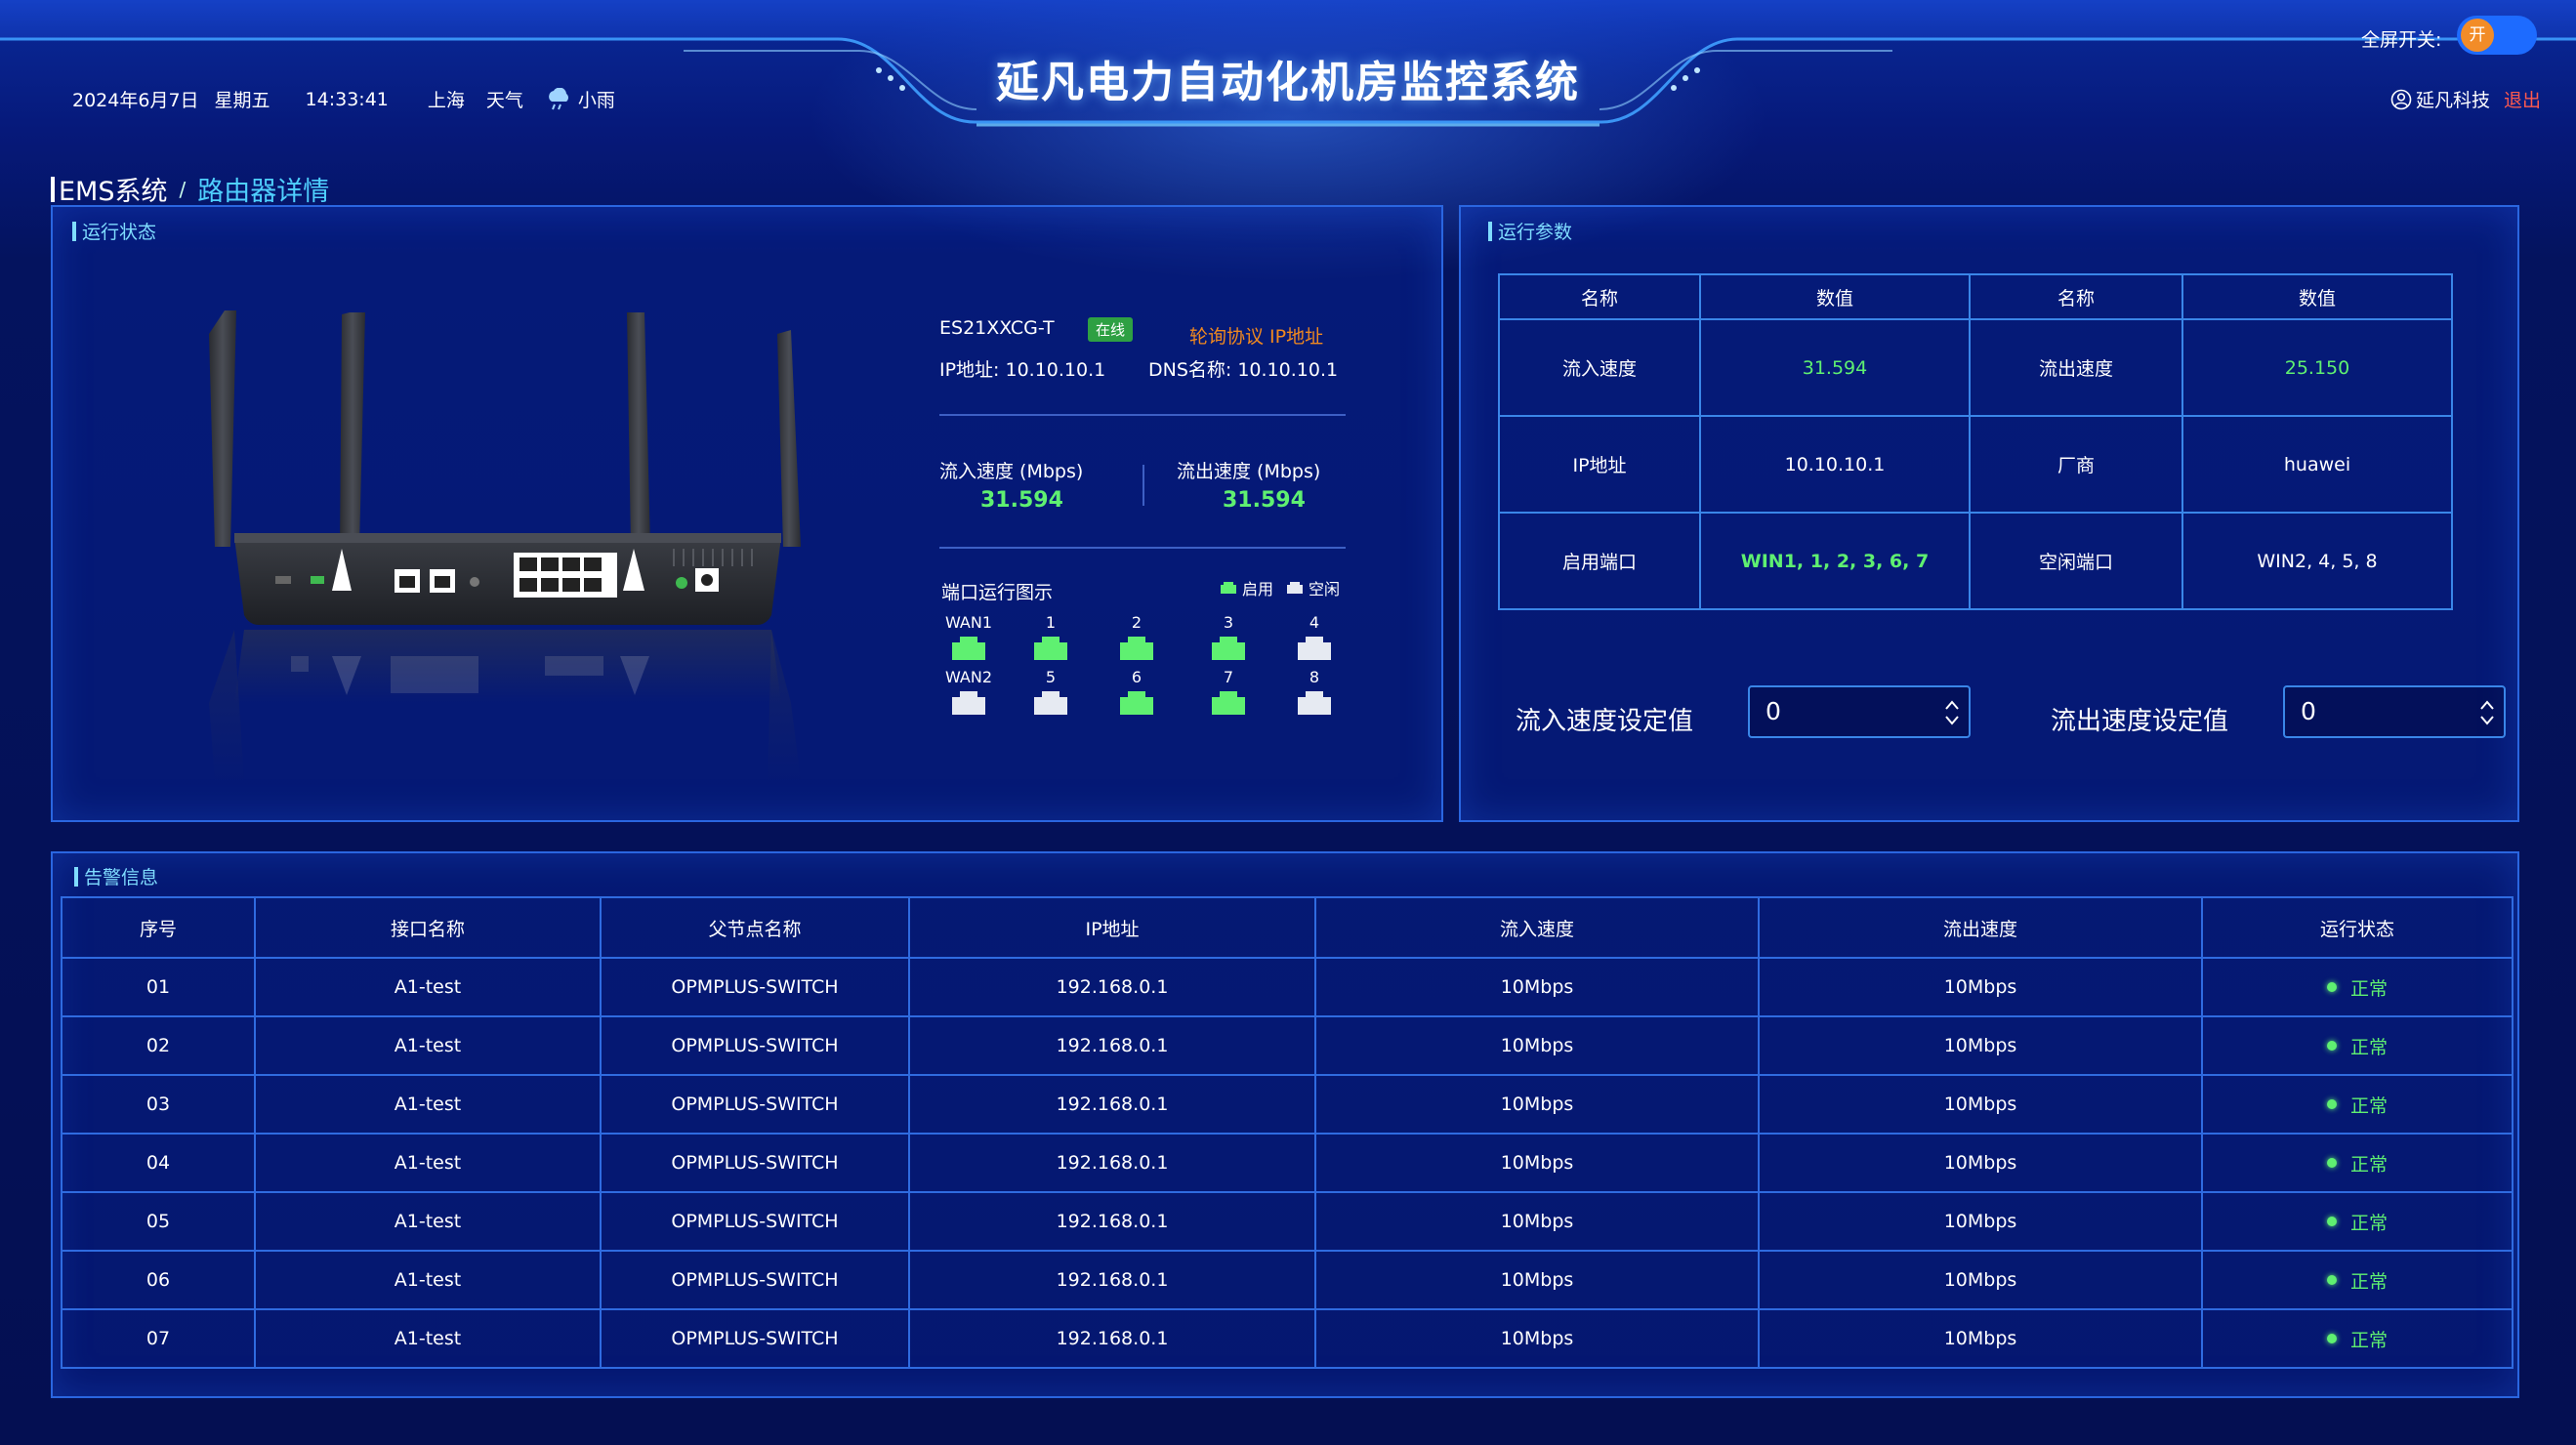 Image resolution: width=2576 pixels, height=1445 pixels. What do you see at coordinates (428, 927) in the screenshot?
I see `alarm-header: 接口名称` at bounding box center [428, 927].